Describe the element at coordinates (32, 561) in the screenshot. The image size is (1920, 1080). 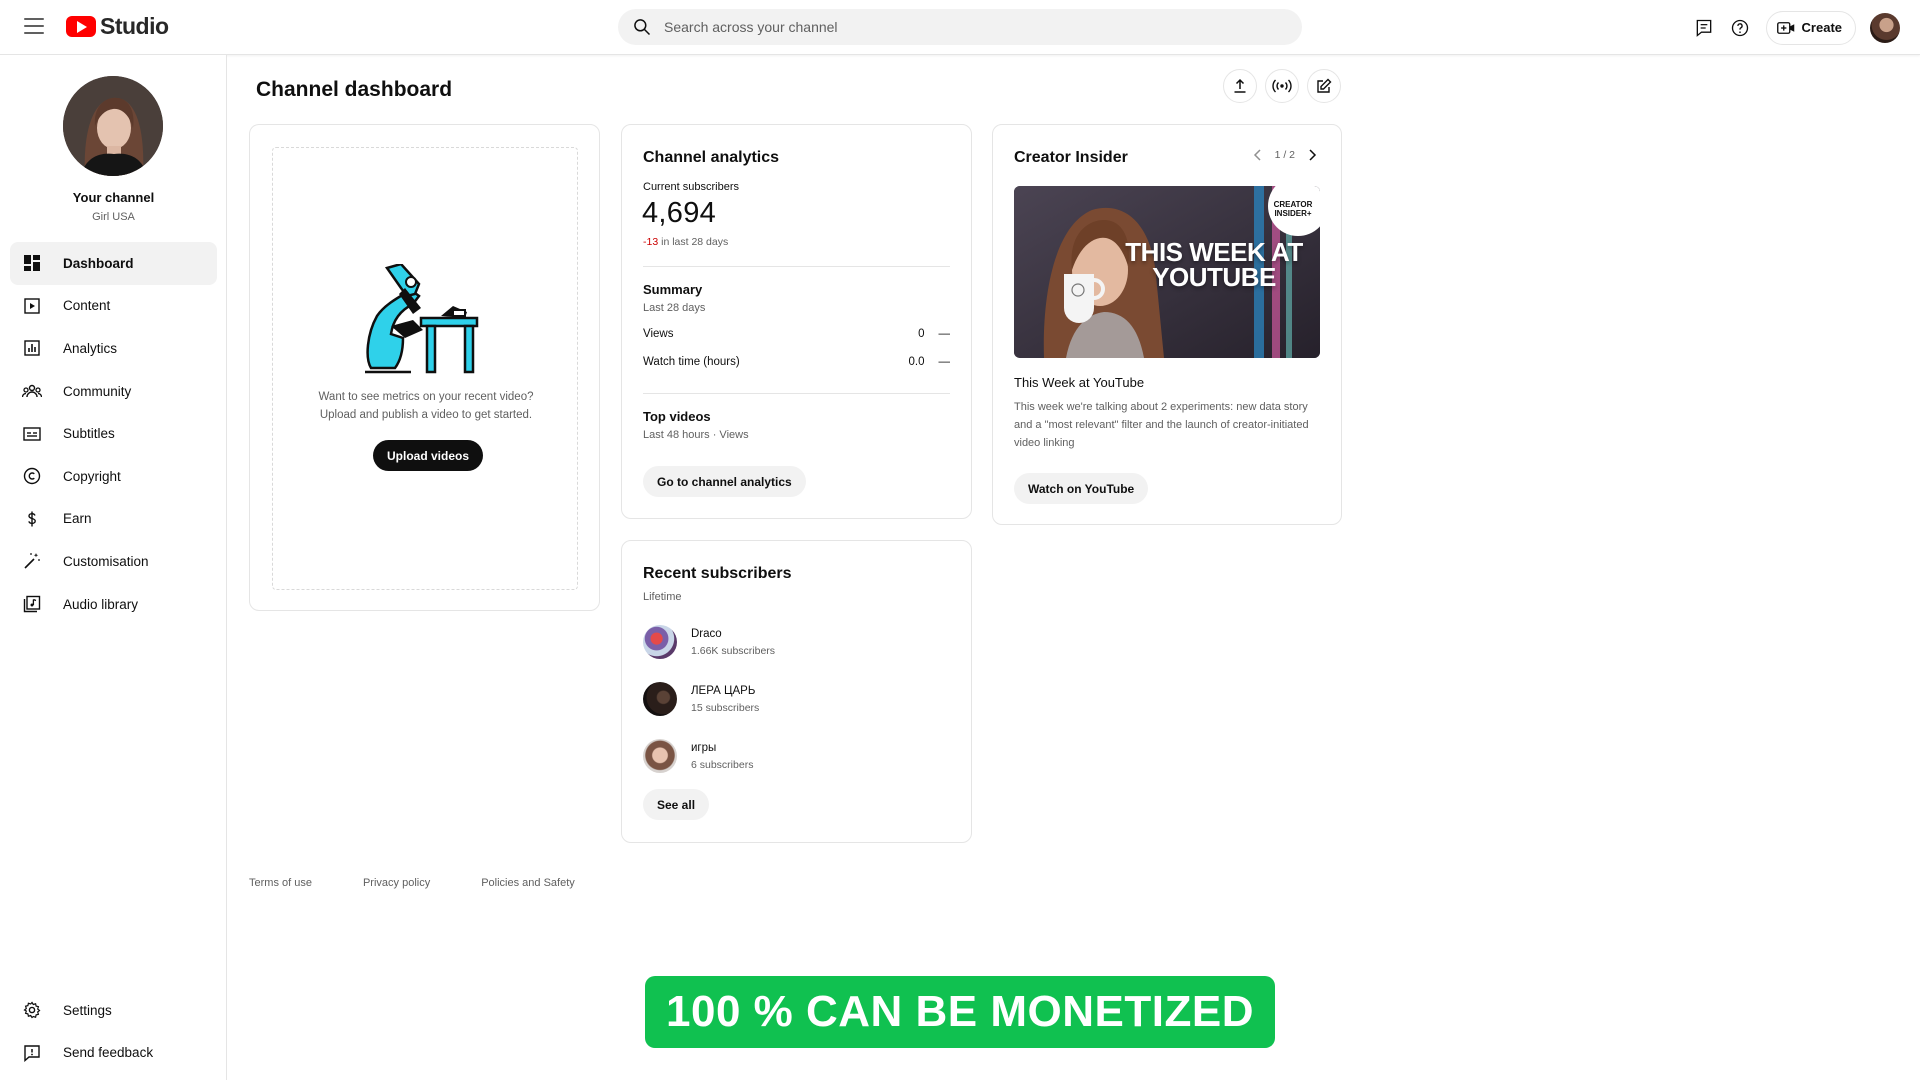
I see `magic-wand-icon` at that location.